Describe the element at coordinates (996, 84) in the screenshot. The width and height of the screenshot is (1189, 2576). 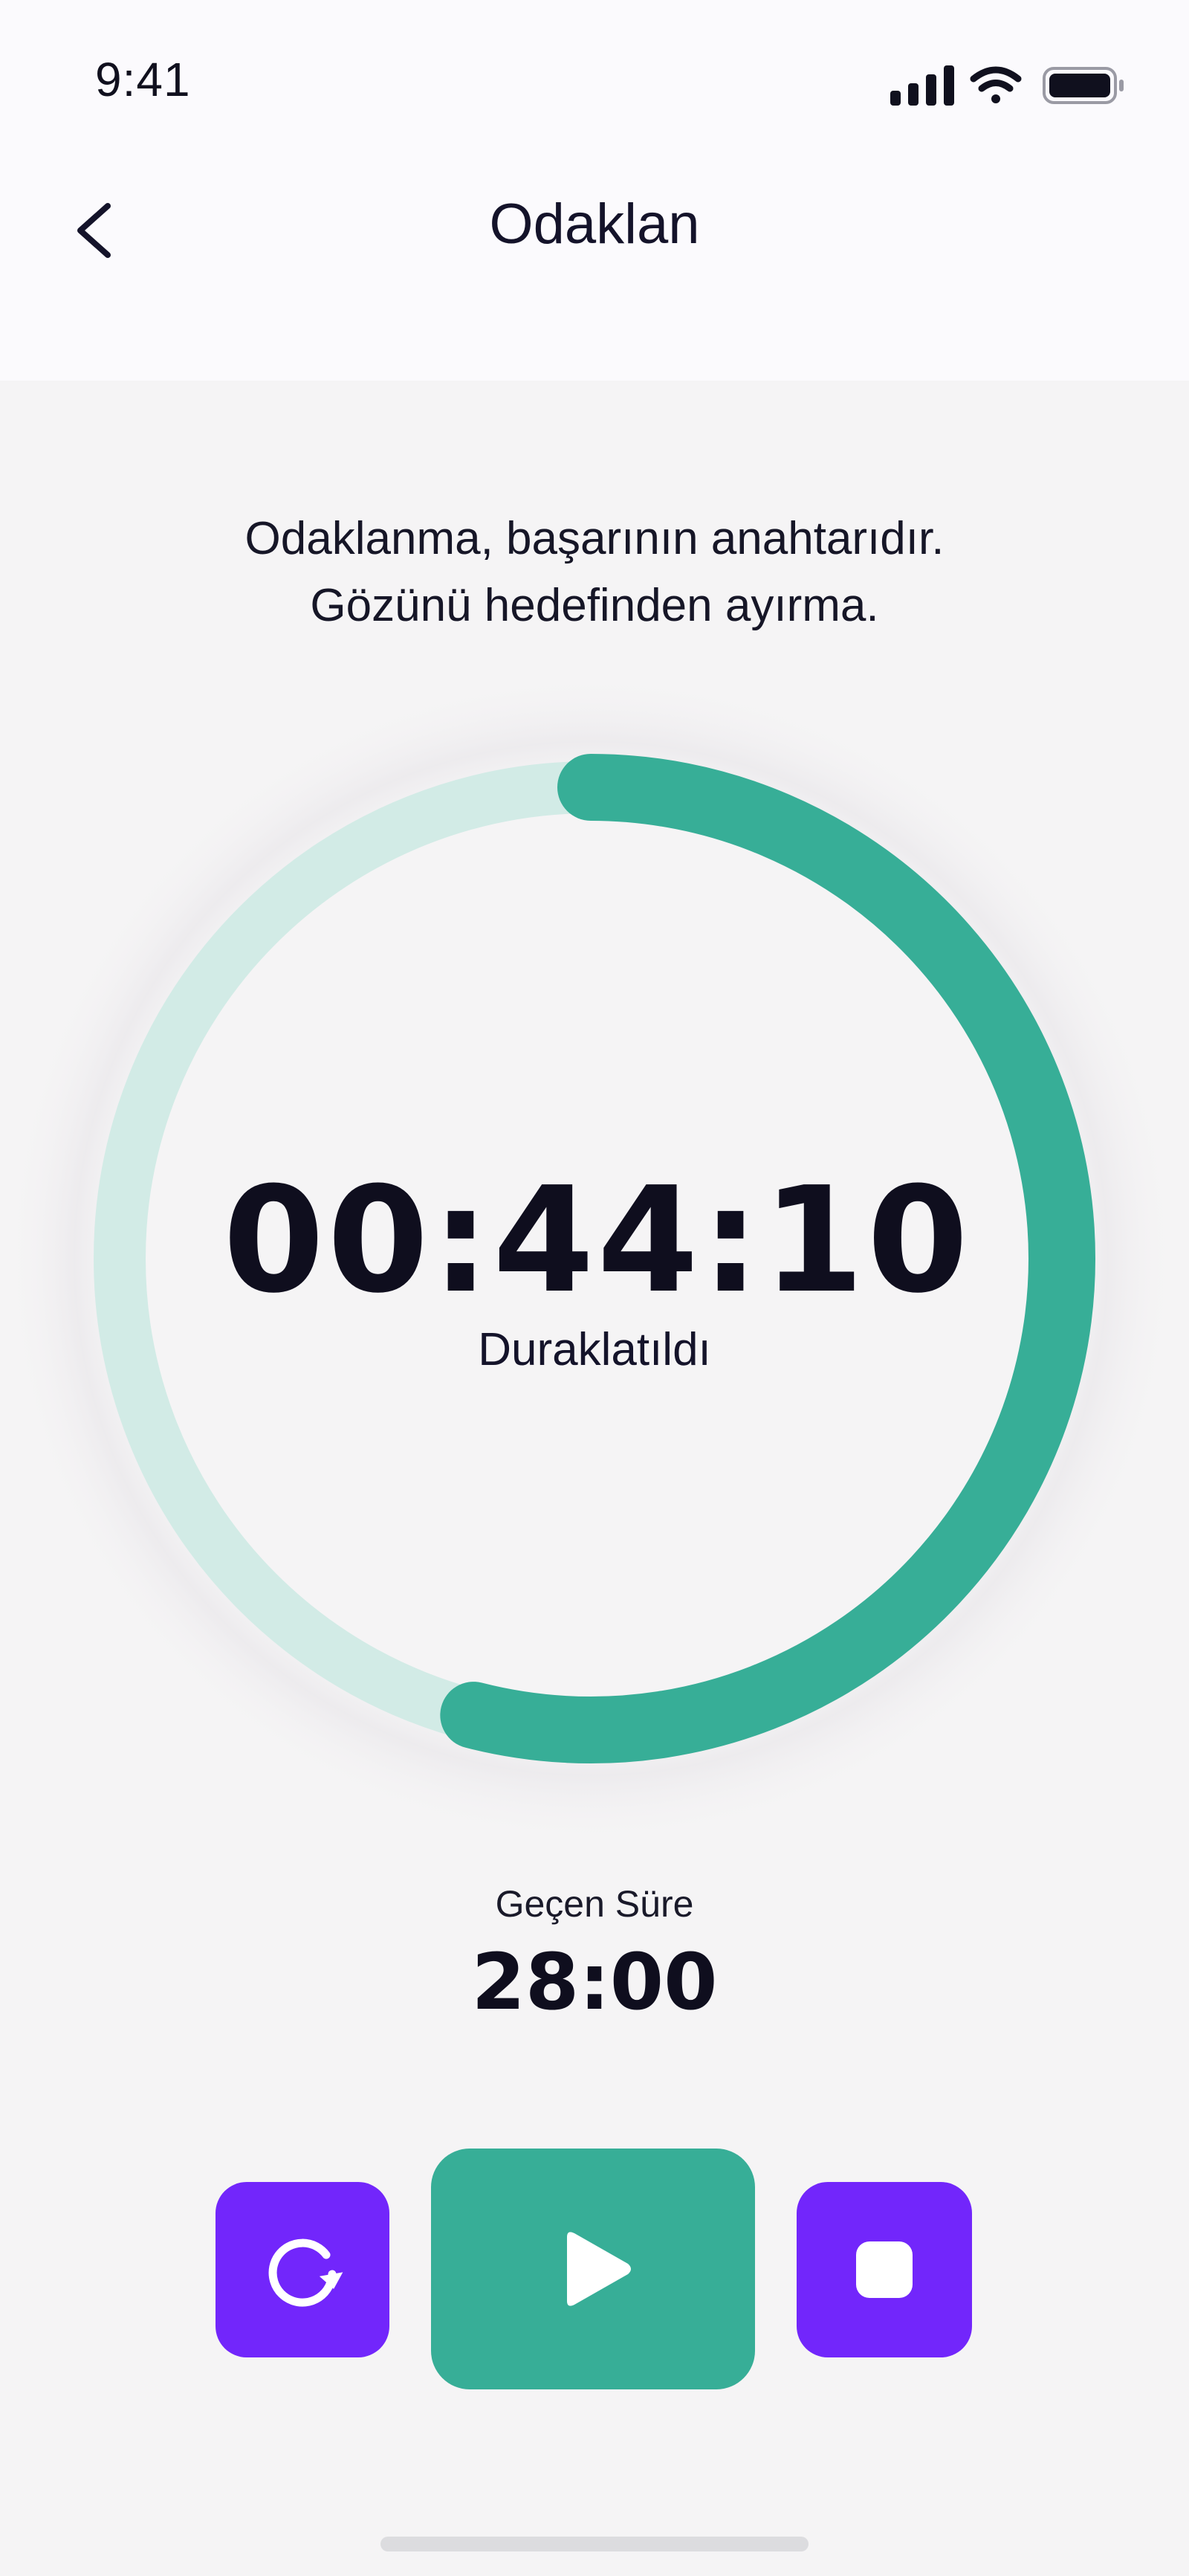
I see `wifi-icon` at that location.